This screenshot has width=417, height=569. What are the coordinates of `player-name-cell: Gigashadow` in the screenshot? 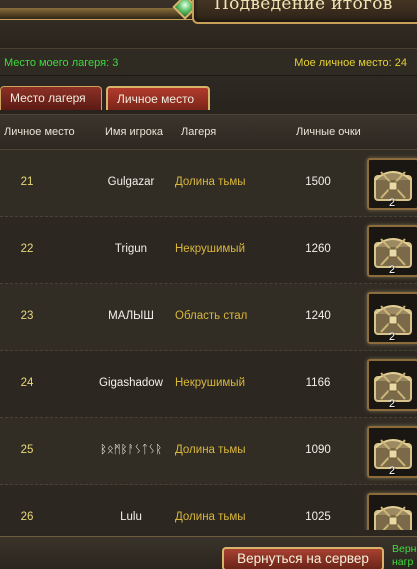 It's located at (131, 383).